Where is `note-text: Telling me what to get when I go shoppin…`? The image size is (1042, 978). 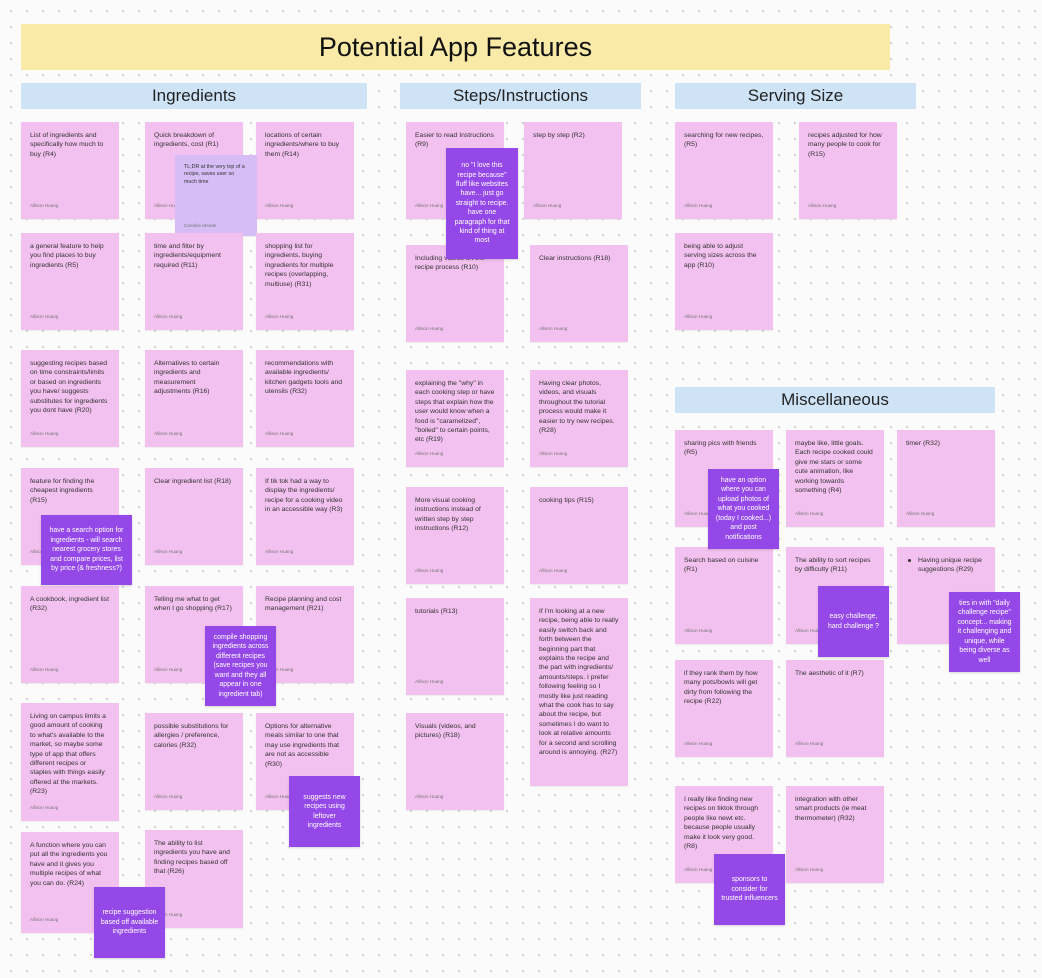 note-text: Telling me what to get when I go shoppin… is located at coordinates (193, 604).